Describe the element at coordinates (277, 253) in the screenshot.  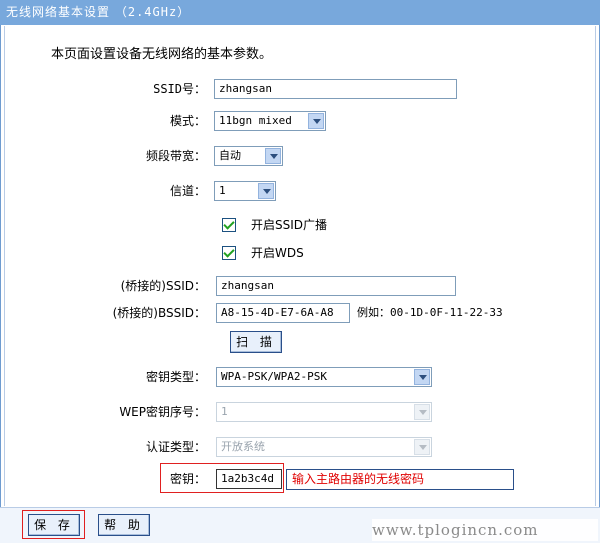
I see `wds-label: 开启WDS` at that location.